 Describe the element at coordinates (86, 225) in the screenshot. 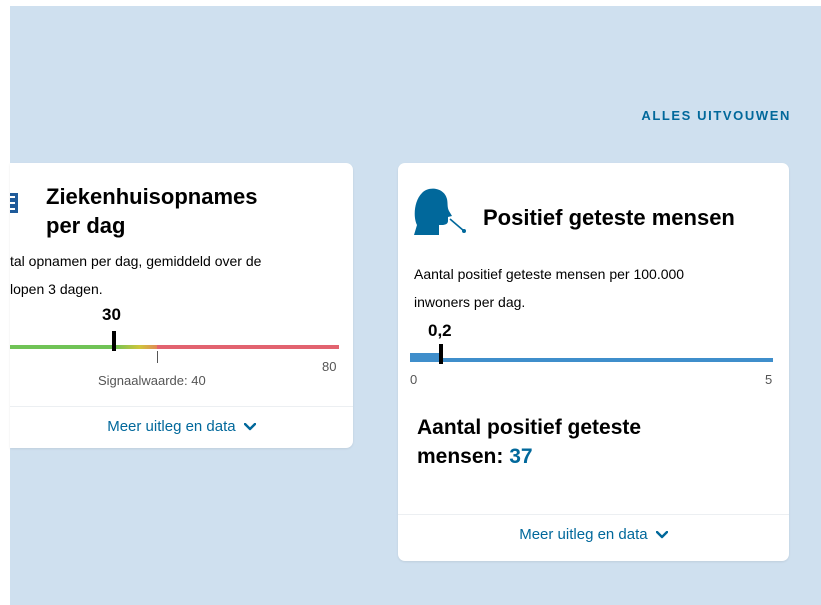

I see `card-title-line2: per dag` at that location.